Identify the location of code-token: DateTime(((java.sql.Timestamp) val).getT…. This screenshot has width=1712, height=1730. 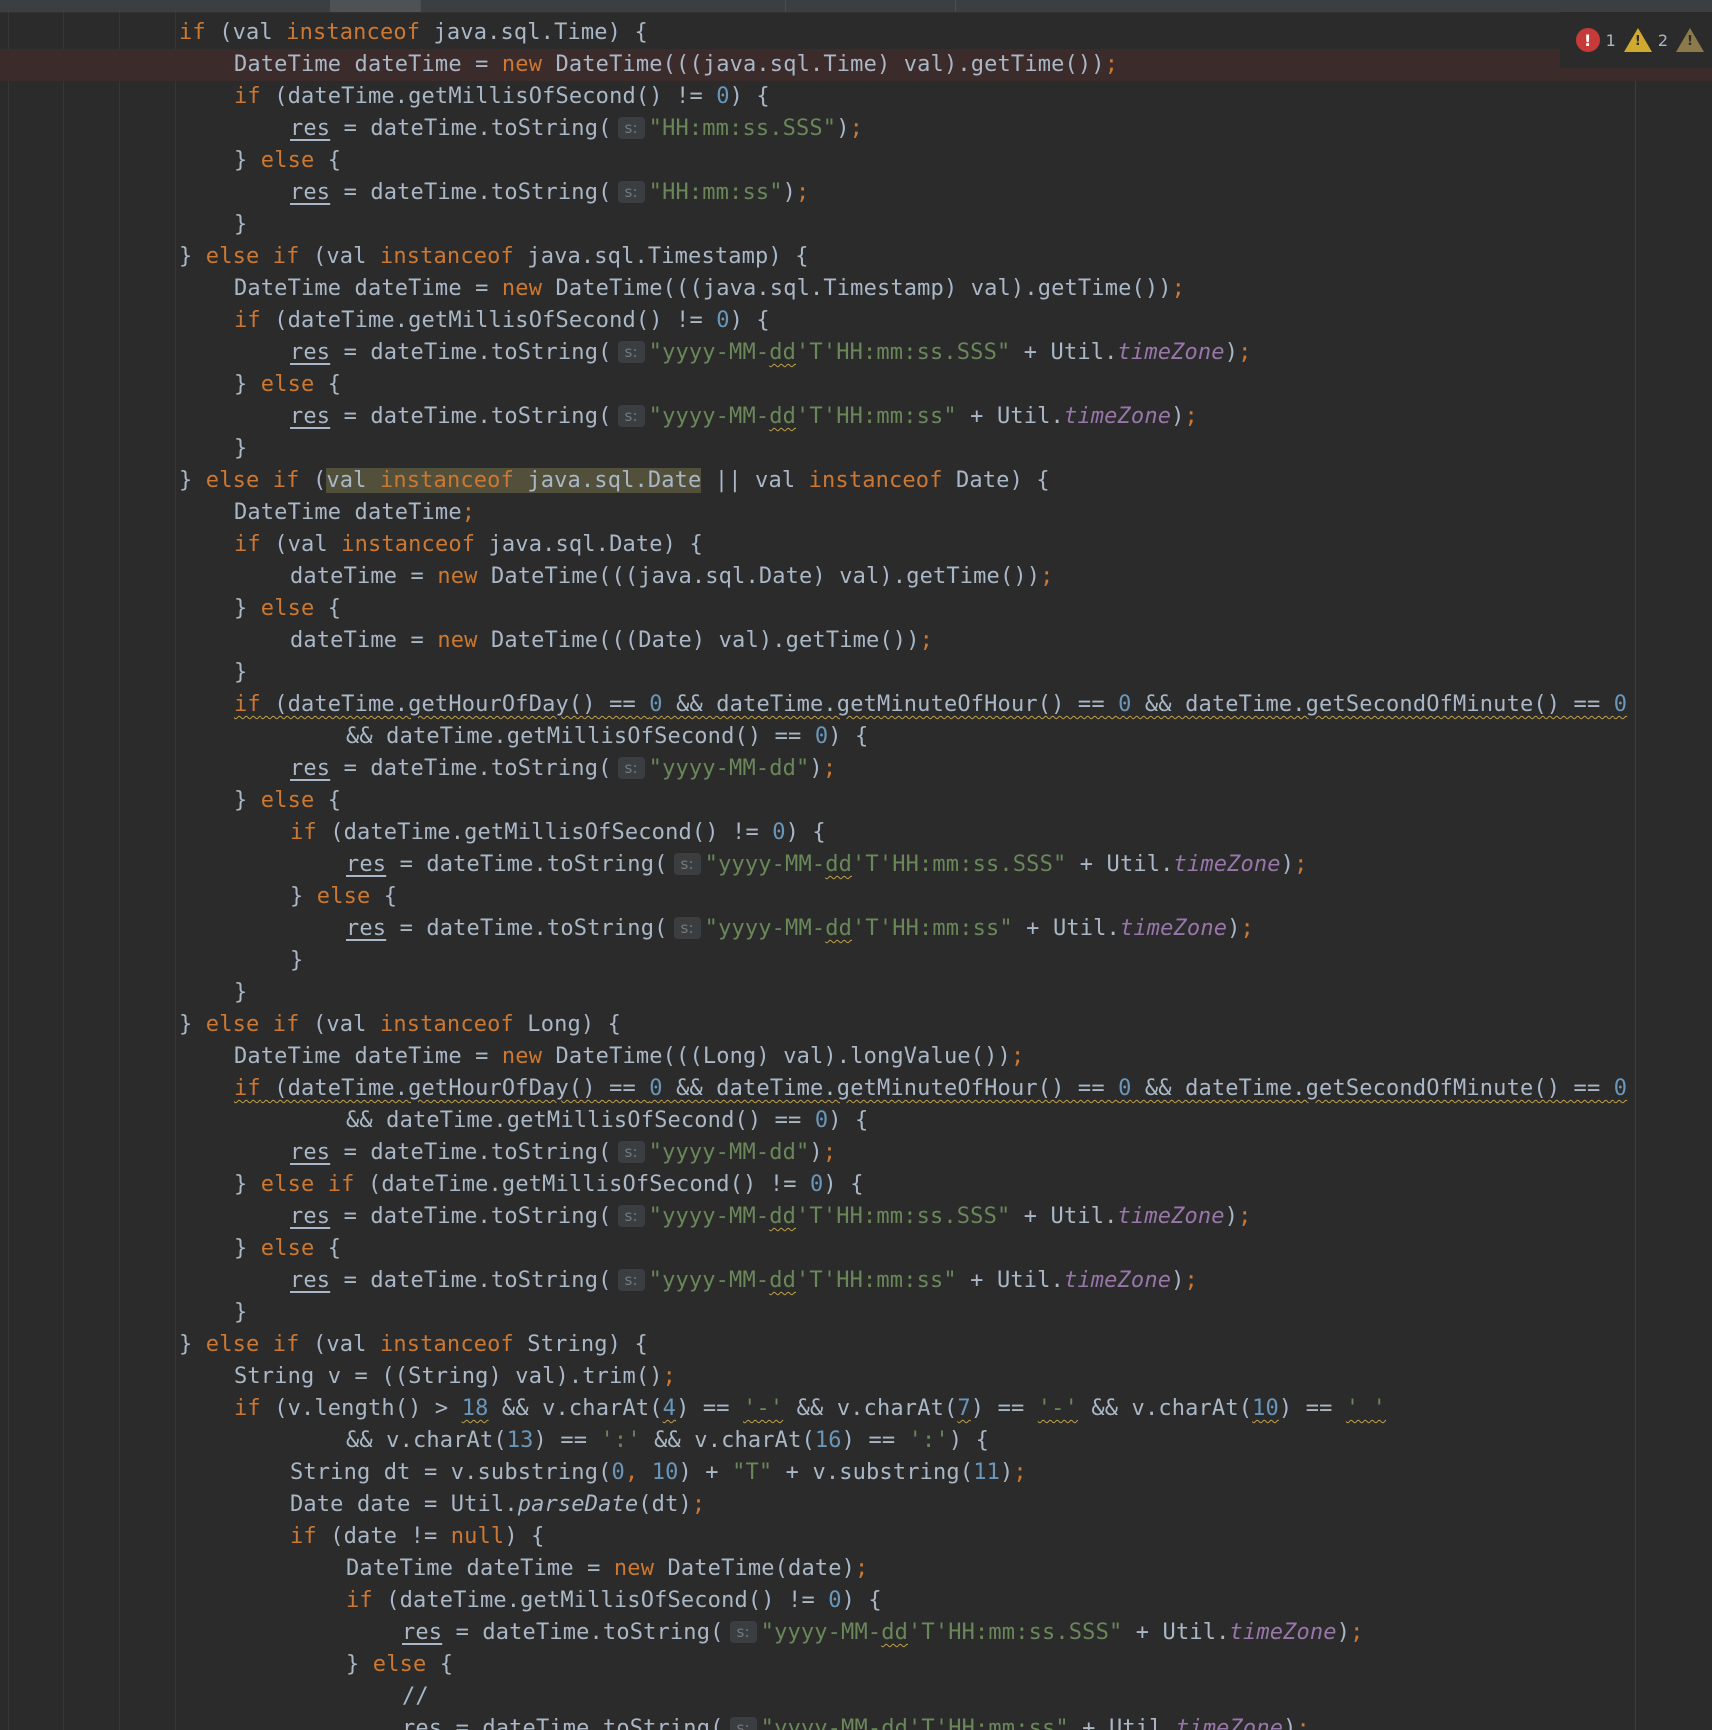
(857, 288).